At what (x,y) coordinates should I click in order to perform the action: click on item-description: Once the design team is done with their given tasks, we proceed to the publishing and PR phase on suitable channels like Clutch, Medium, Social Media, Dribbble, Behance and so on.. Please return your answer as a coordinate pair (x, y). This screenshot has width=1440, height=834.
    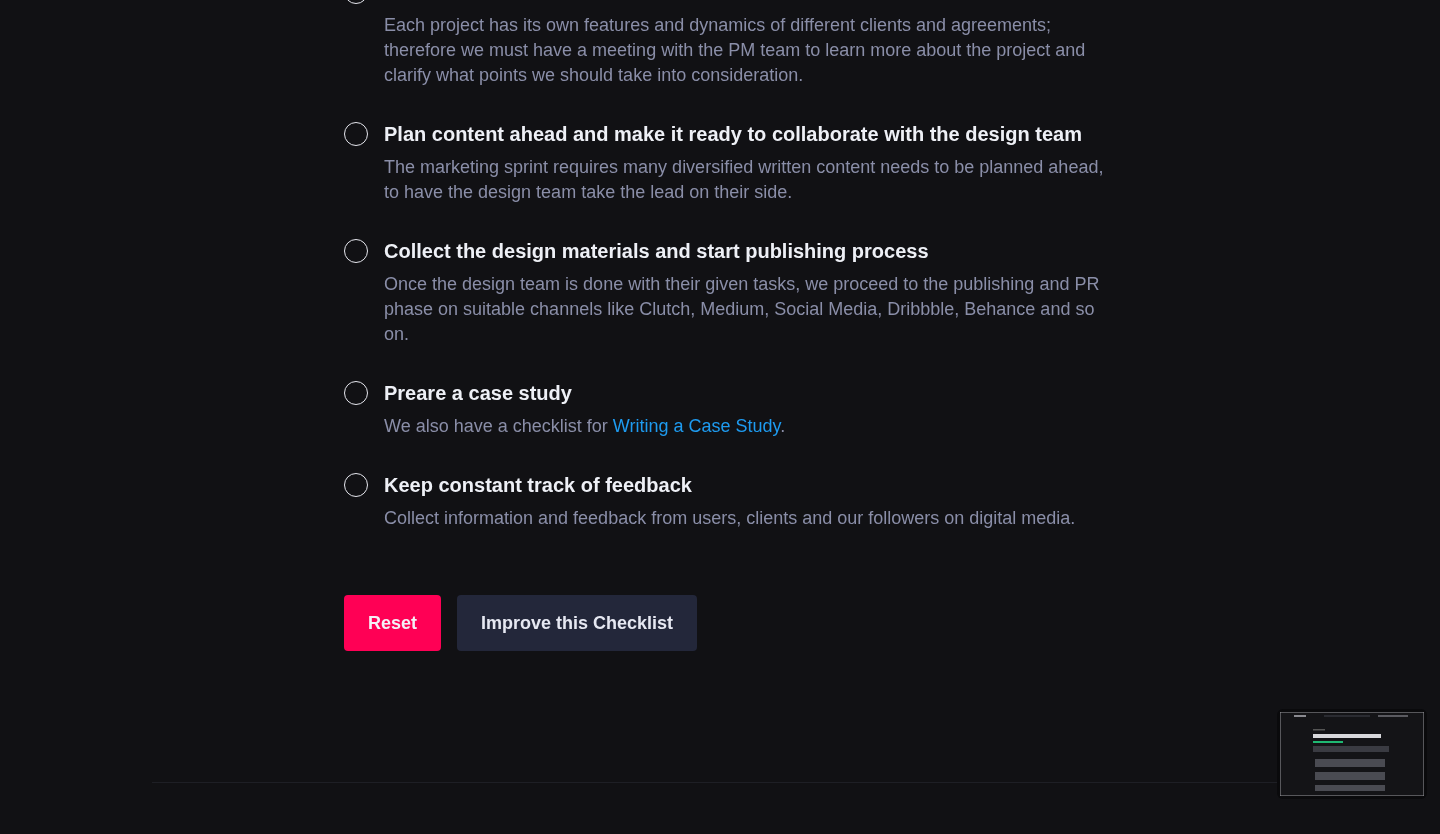
    Looking at the image, I should click on (742, 309).